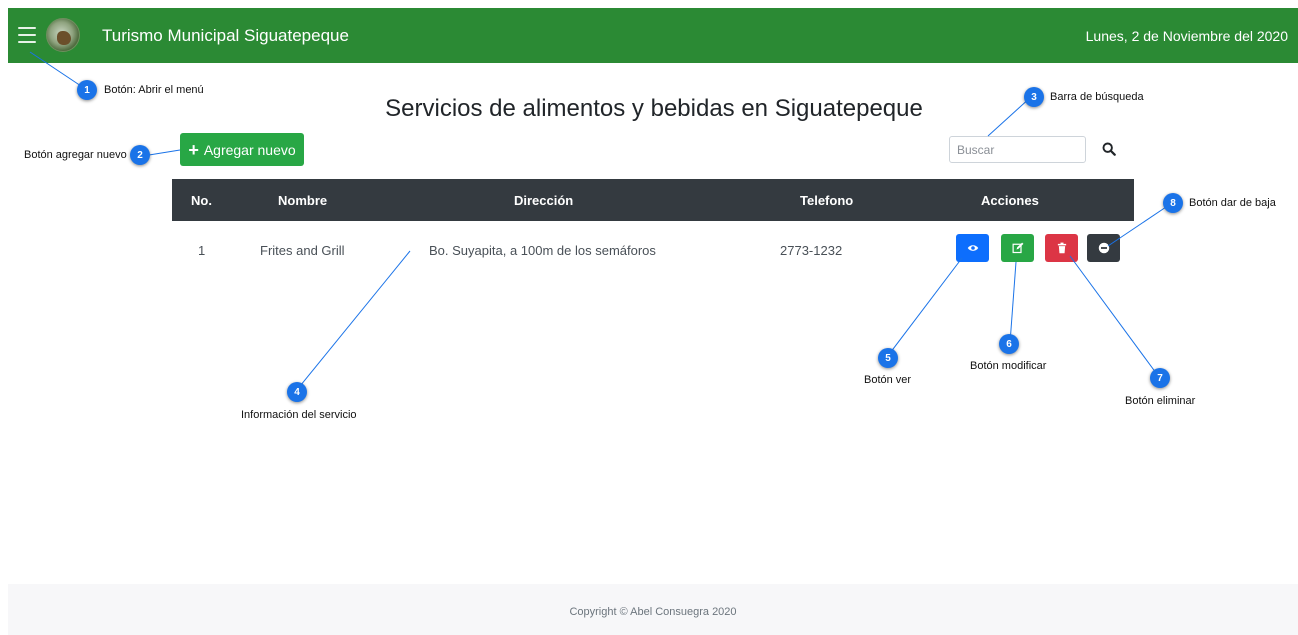 The width and height of the screenshot is (1298, 635). Describe the element at coordinates (1173, 203) in the screenshot. I see `callout-badge-8: 8` at that location.